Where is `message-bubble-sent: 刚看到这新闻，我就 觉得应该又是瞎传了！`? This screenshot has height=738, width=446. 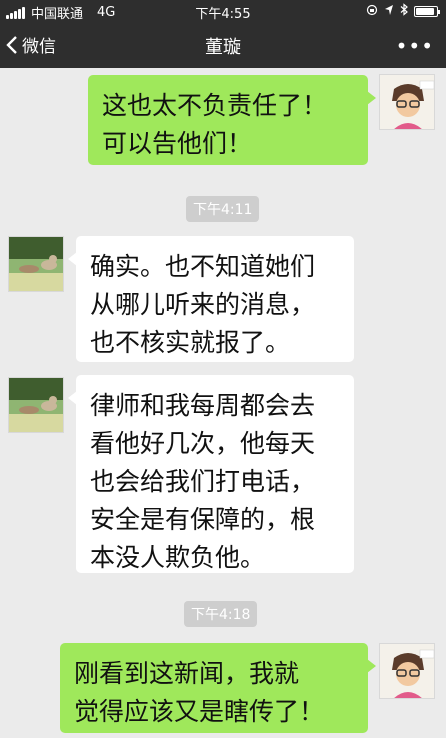
message-bubble-sent: 刚看到这新闻，我就 觉得应该又是瞎传了！ is located at coordinates (218, 688).